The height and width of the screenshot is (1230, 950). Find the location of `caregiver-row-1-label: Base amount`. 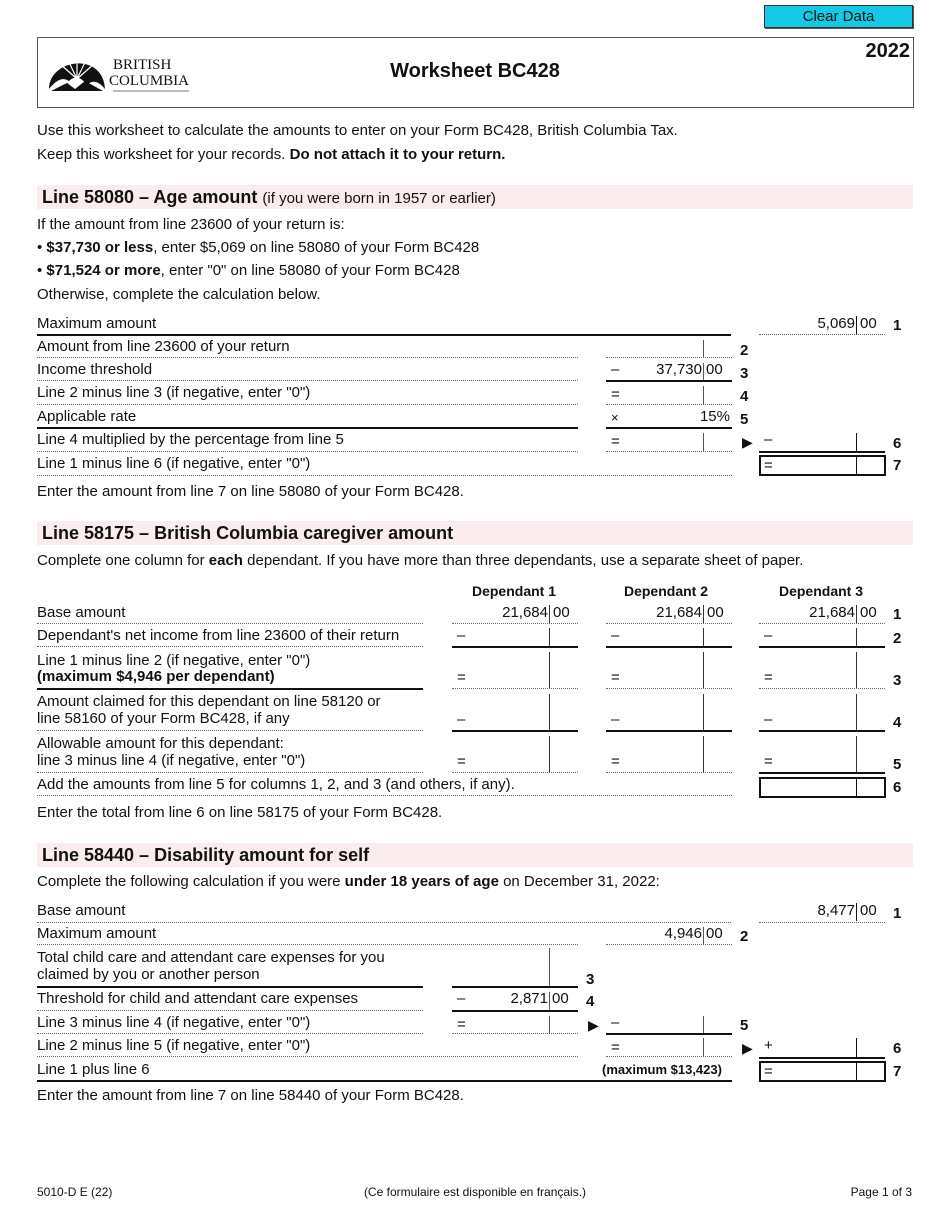

caregiver-row-1-label: Base amount is located at coordinates (81, 612).